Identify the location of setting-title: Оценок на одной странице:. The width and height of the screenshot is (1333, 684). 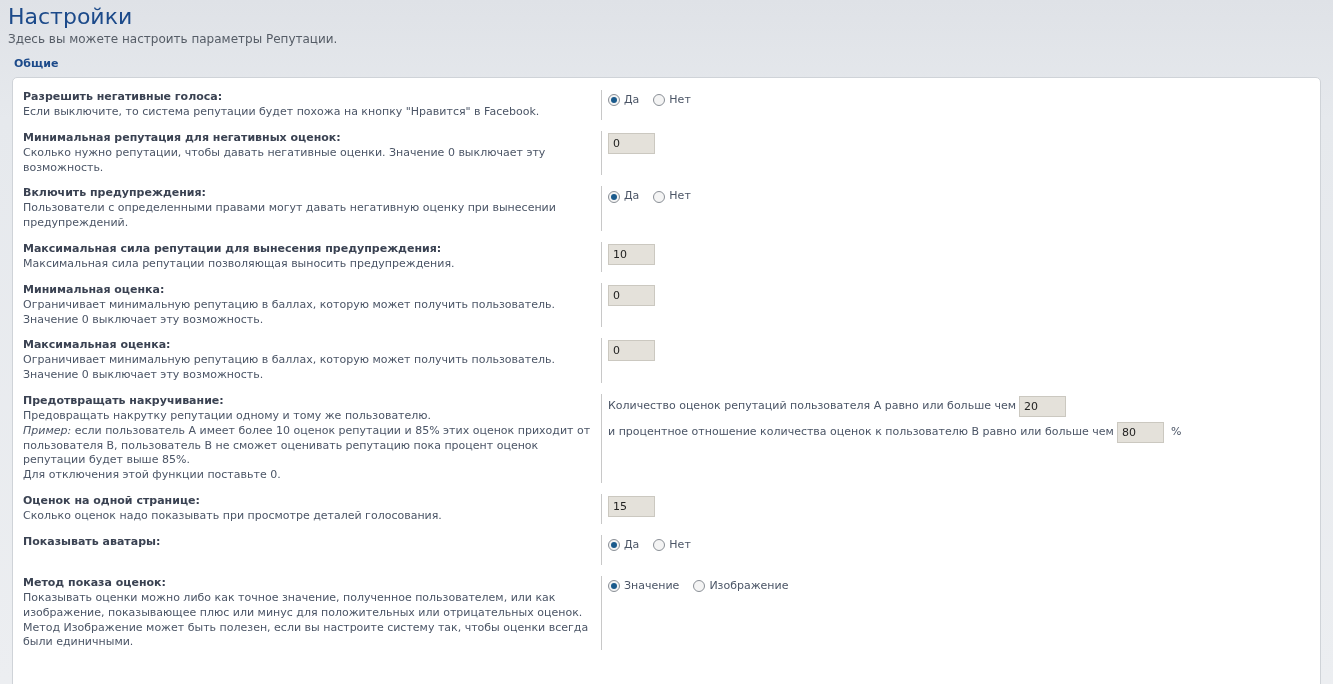
(112, 501).